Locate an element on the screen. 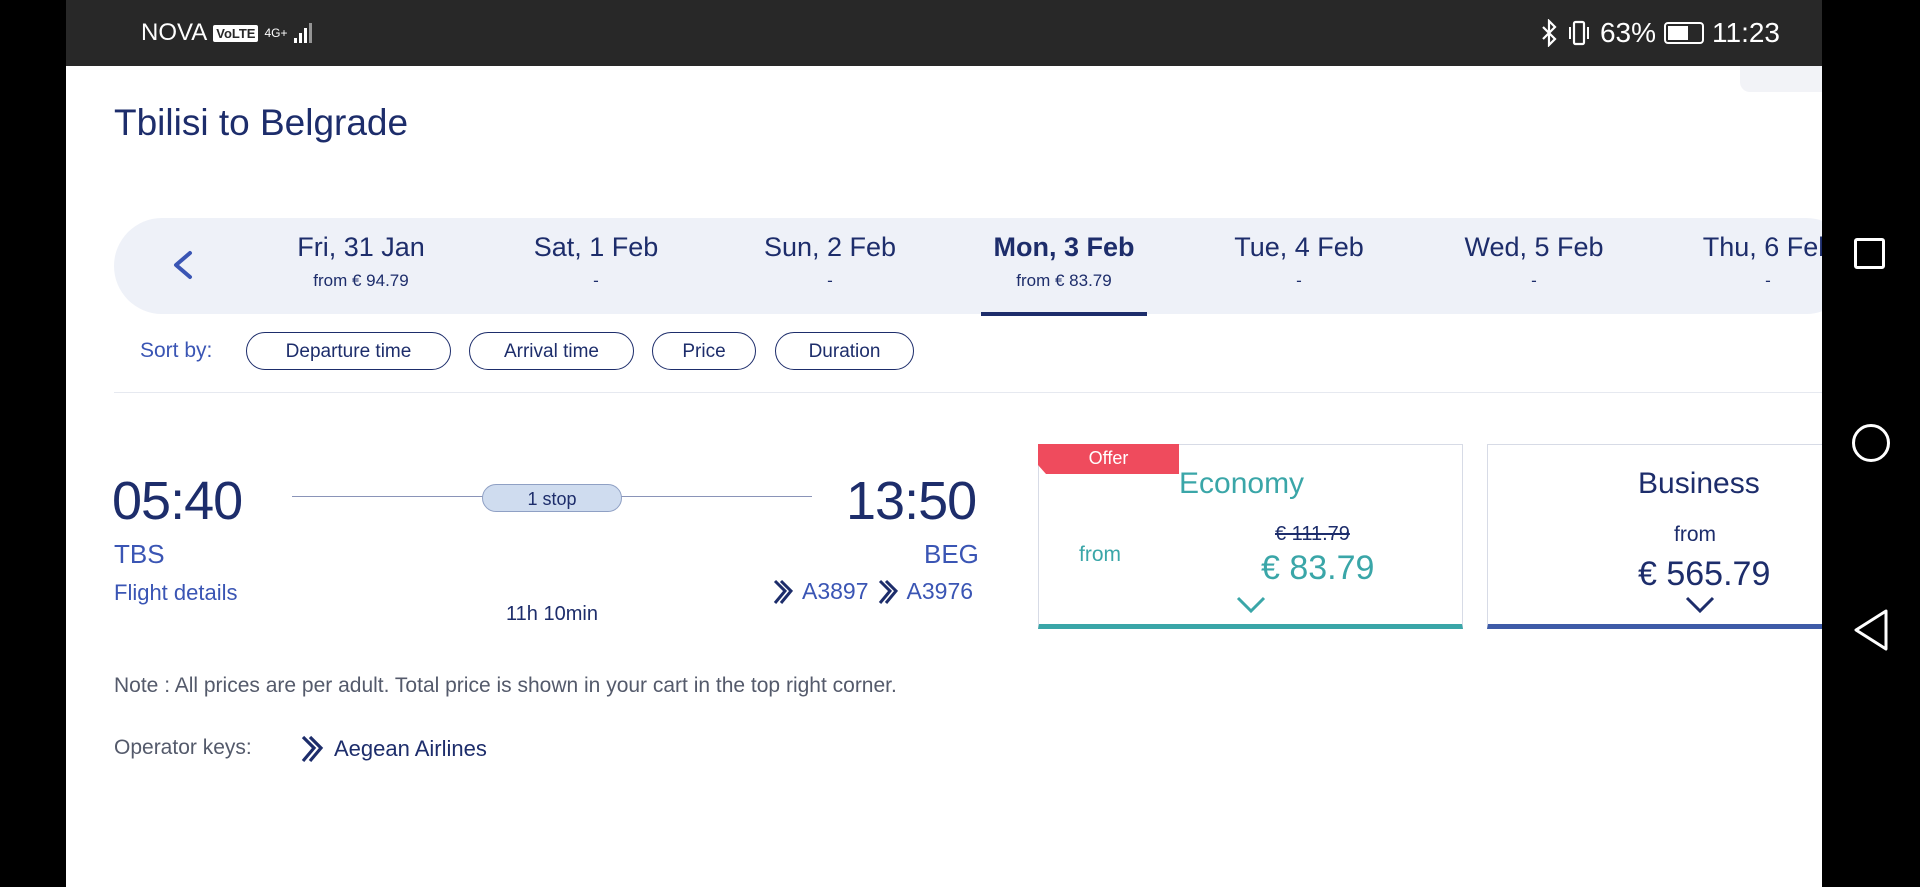 This screenshot has width=1920, height=887. status-left: NOVA VoLTE 4G+ is located at coordinates (226, 33).